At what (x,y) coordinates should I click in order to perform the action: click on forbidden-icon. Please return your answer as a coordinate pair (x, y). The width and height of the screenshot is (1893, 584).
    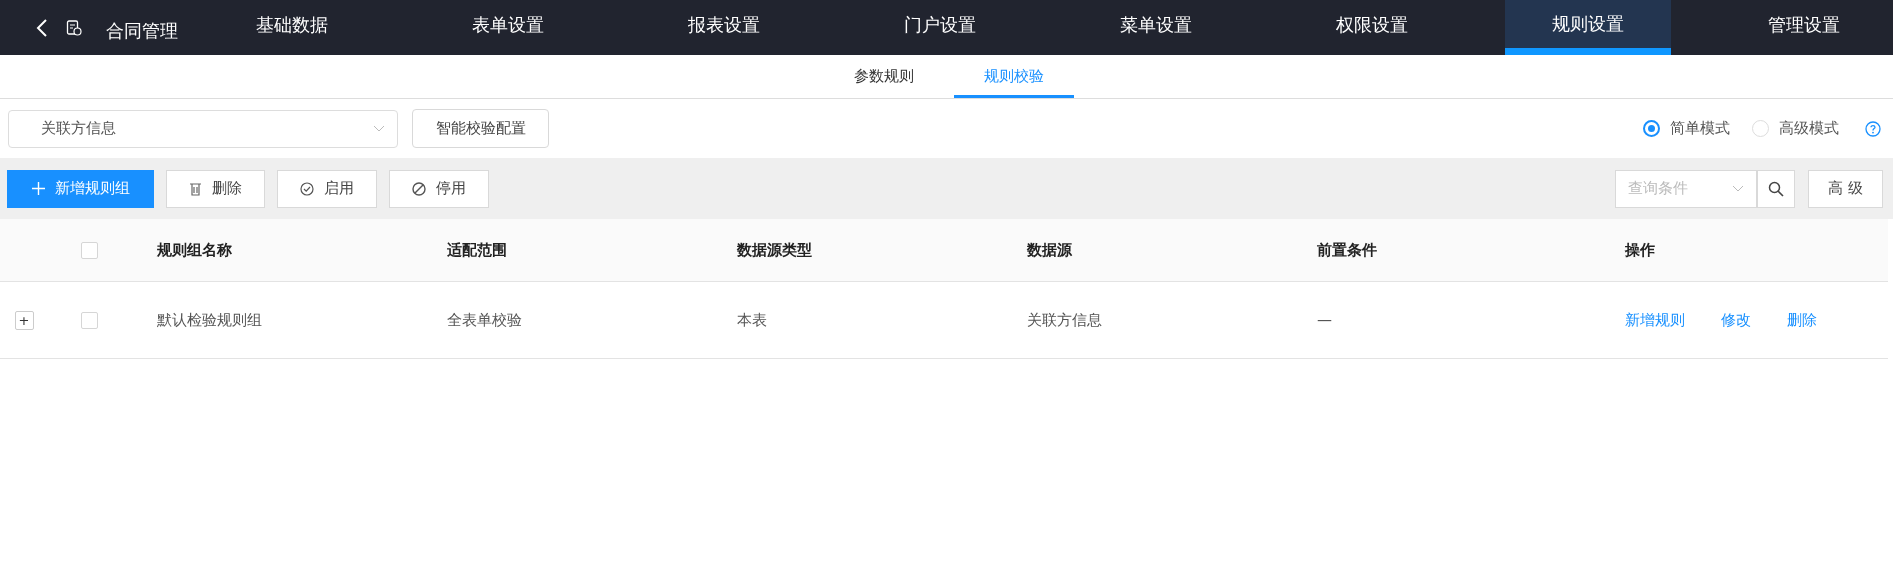
    Looking at the image, I should click on (419, 188).